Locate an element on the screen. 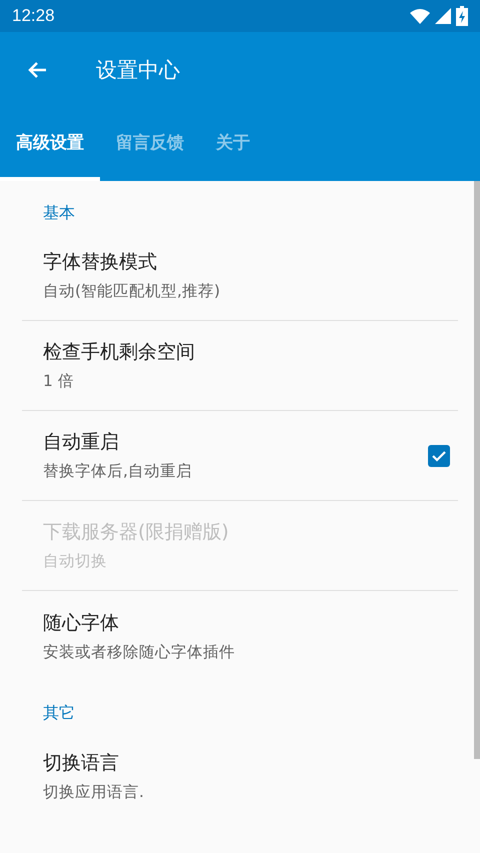  setting-title: 随心字体 is located at coordinates (81, 623).